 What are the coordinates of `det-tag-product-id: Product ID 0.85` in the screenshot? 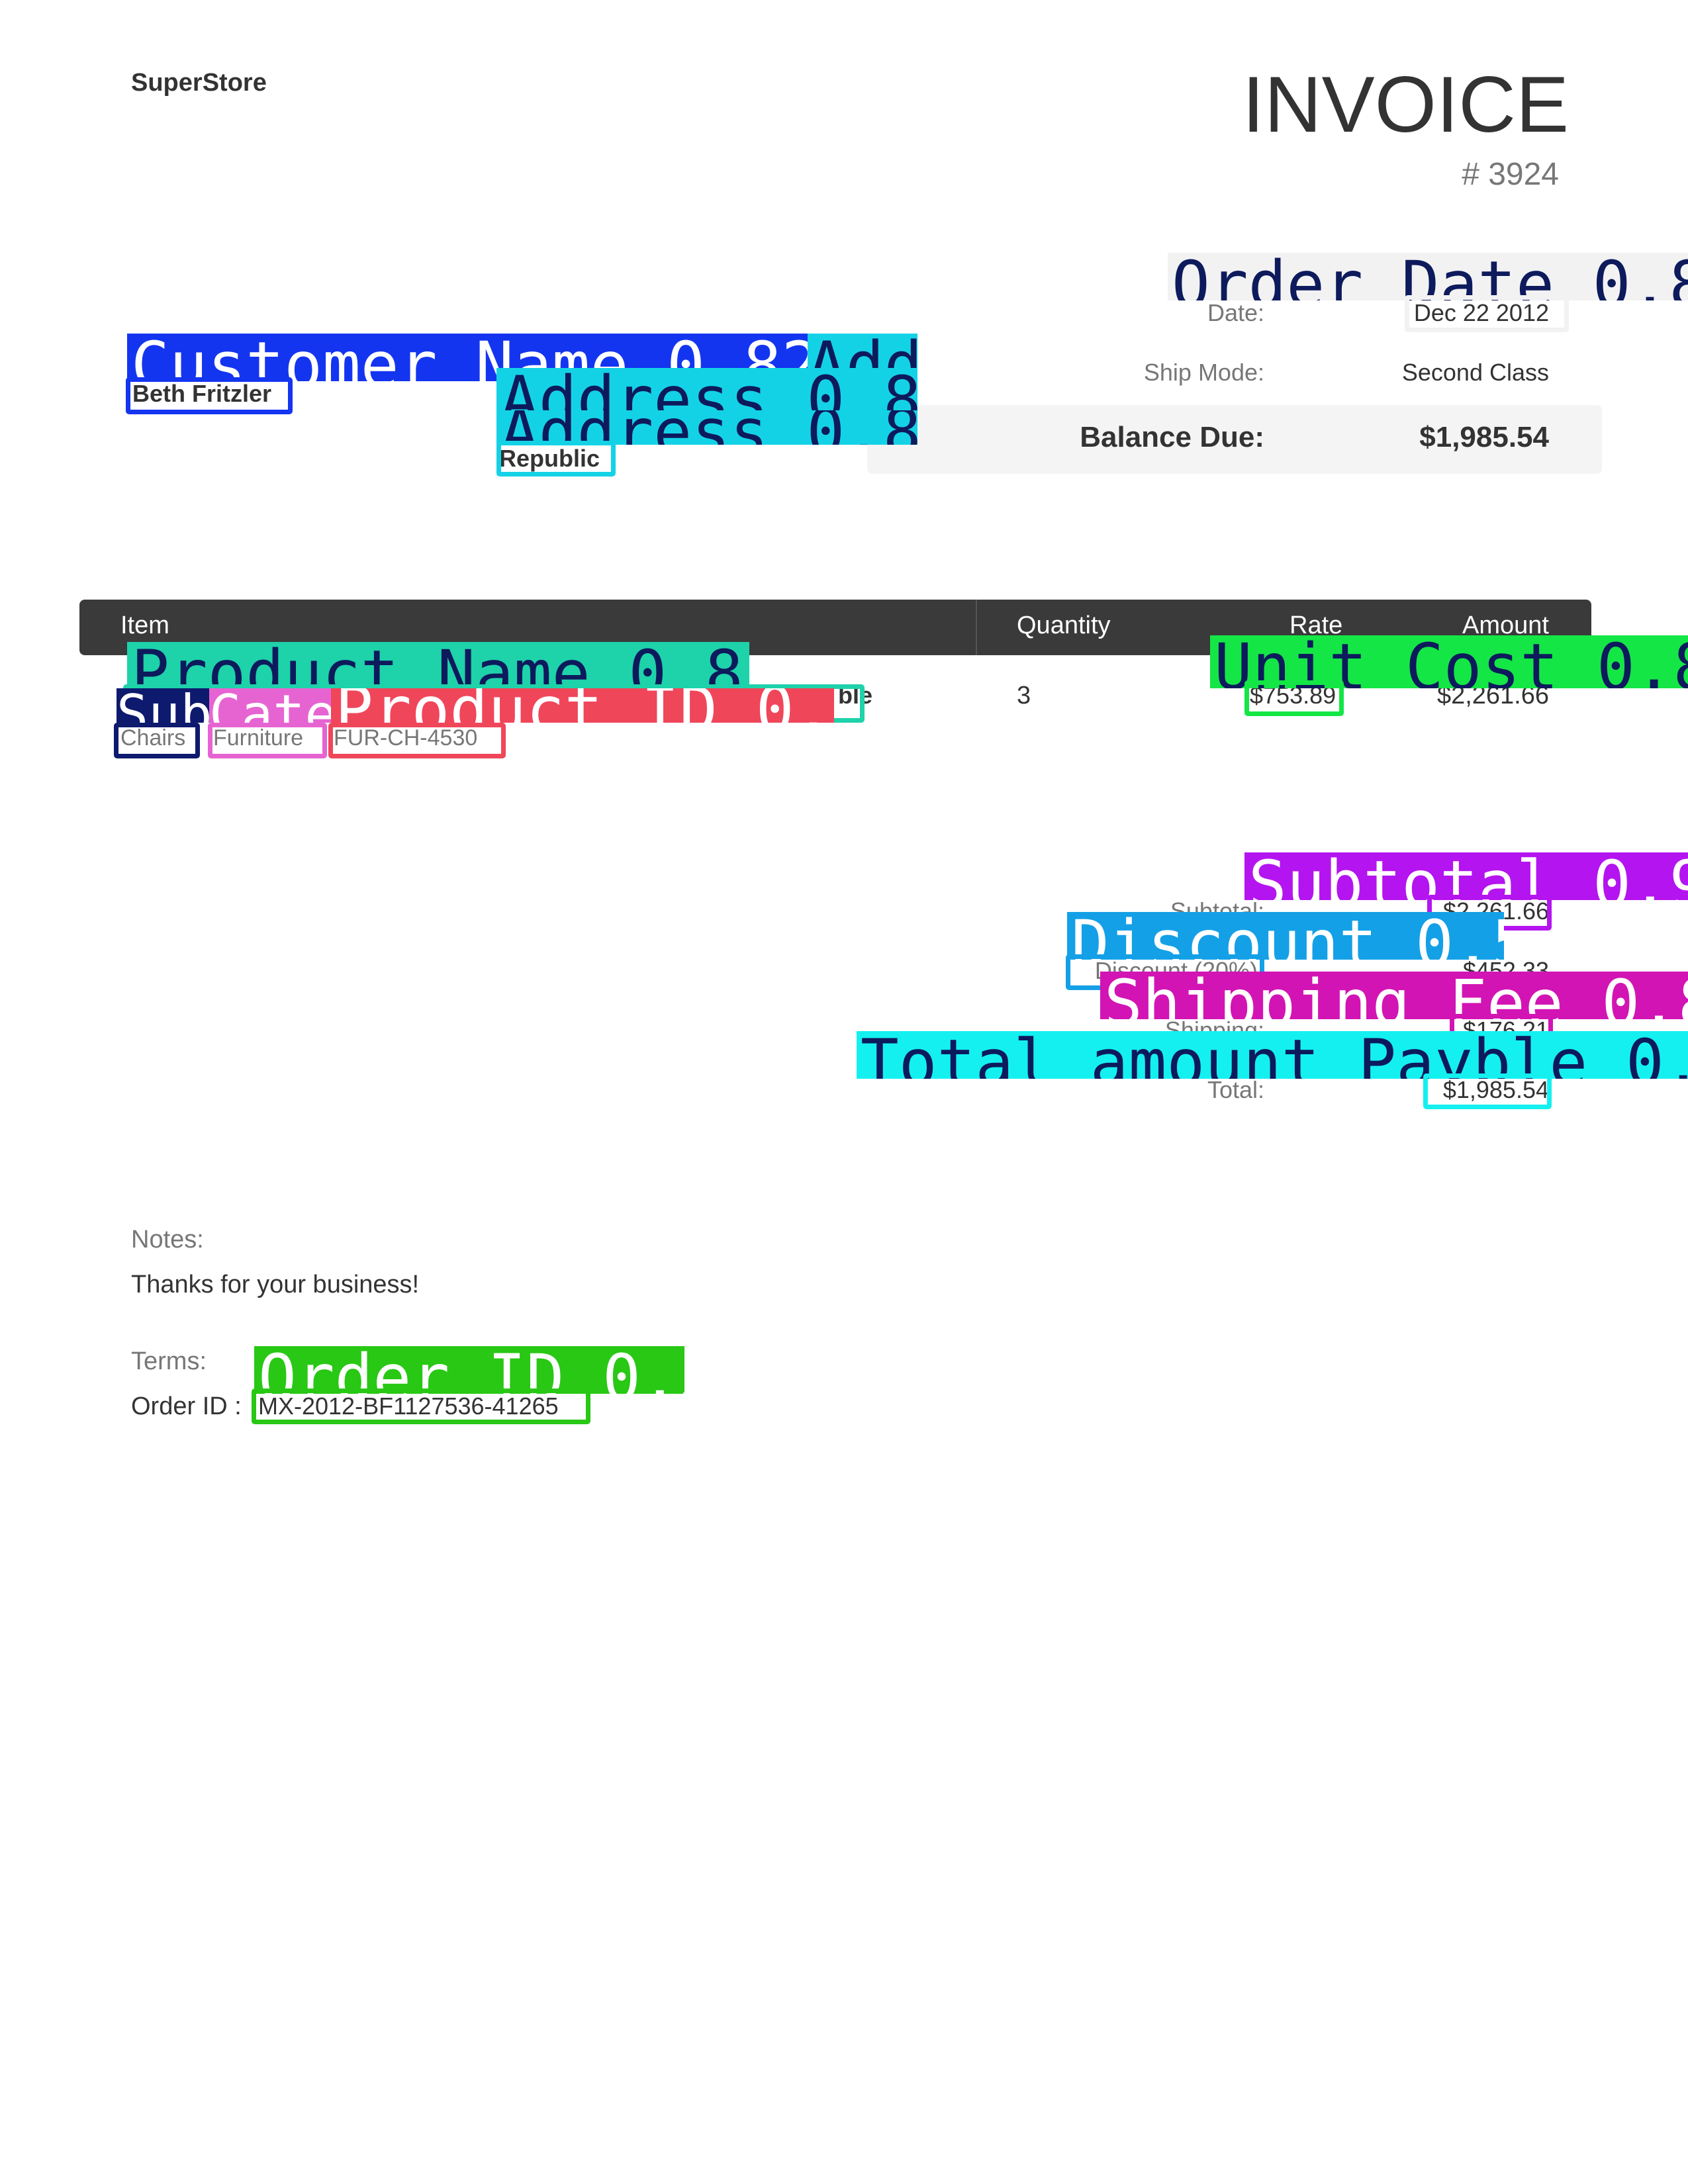 It's located at (582, 705).